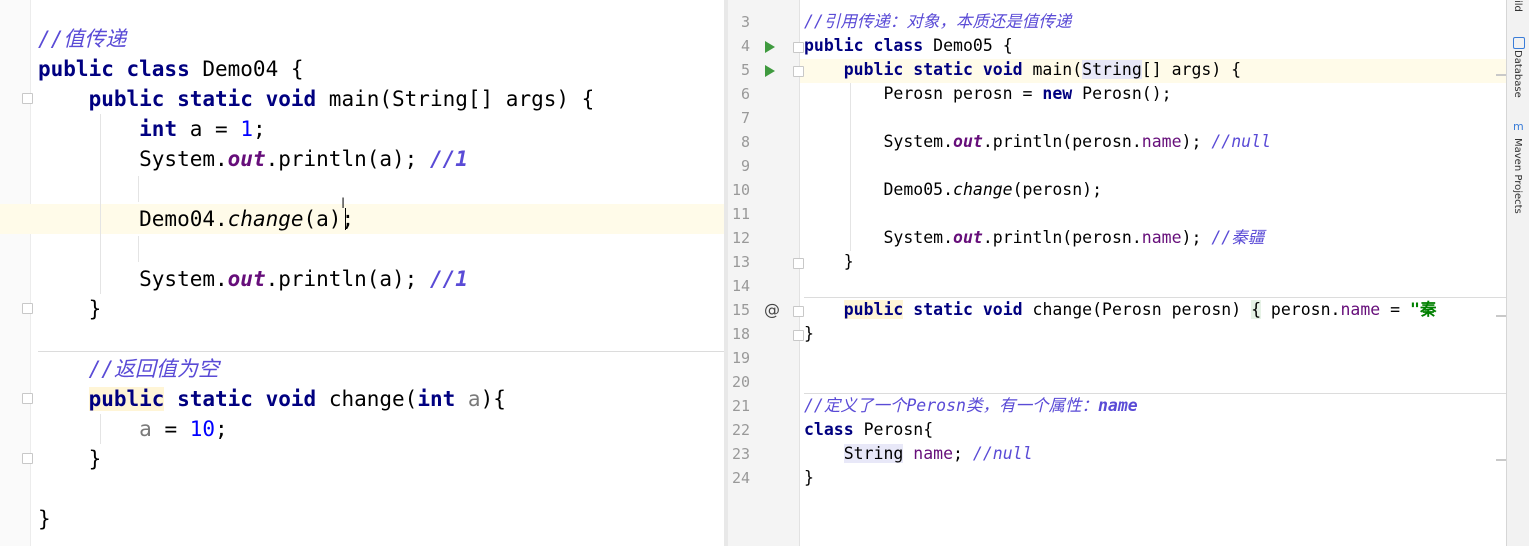 The image size is (1529, 546). What do you see at coordinates (739, 334) in the screenshot?
I see `line-number: 18` at bounding box center [739, 334].